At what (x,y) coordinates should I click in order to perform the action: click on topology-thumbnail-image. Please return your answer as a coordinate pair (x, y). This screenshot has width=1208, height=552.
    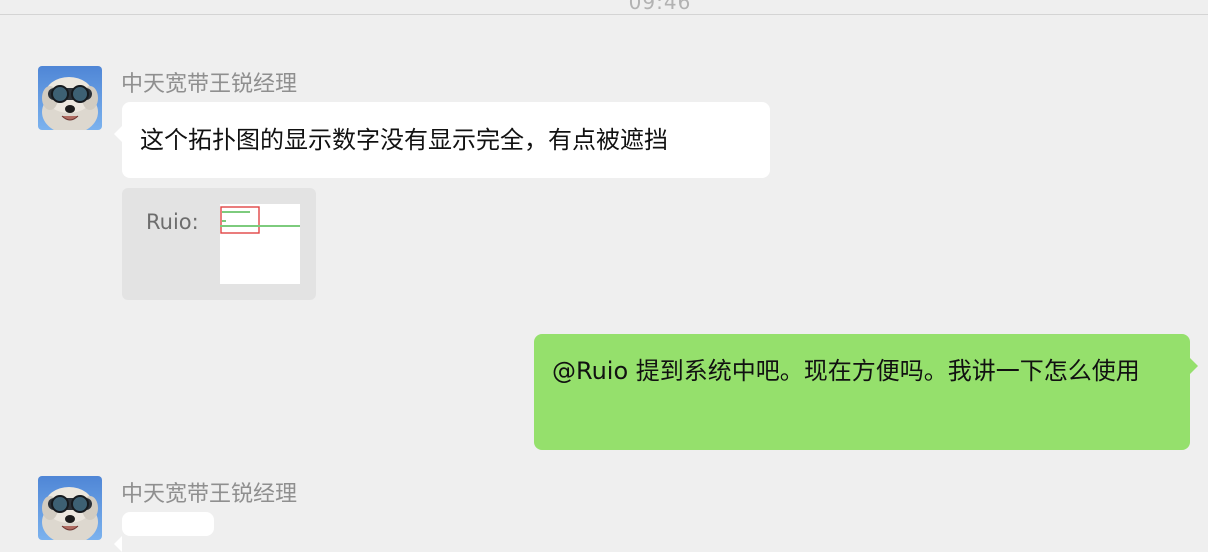
    Looking at the image, I should click on (260, 244).